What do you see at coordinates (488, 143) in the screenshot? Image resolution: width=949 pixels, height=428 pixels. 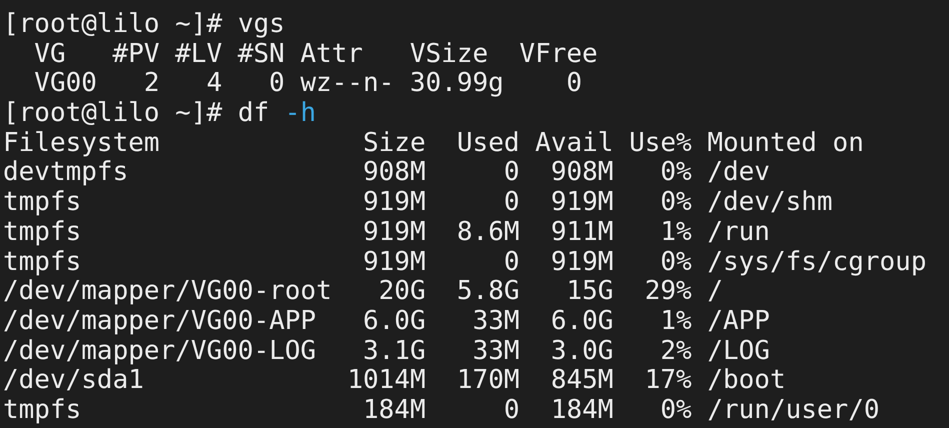 I see `column-header: Used` at bounding box center [488, 143].